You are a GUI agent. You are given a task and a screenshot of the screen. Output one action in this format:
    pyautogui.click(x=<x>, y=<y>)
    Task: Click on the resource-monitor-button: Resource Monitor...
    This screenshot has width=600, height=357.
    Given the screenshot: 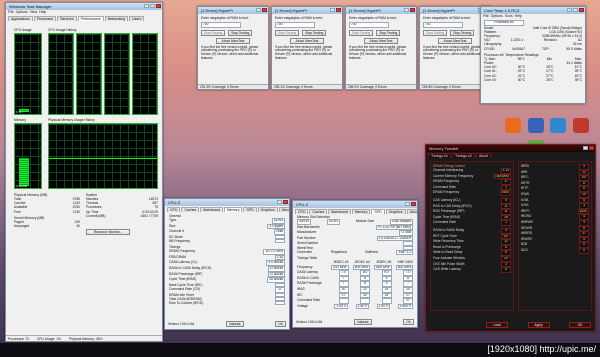 What is the action you would take?
    pyautogui.click(x=108, y=232)
    